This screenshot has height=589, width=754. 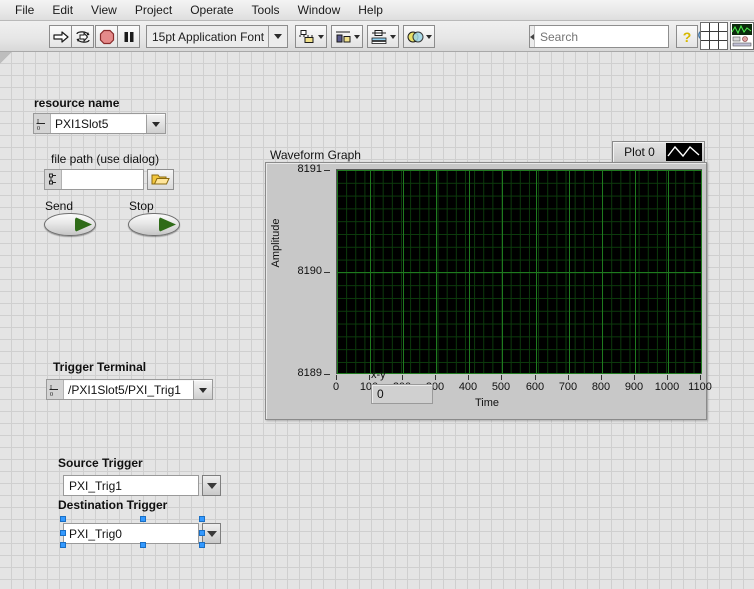 What do you see at coordinates (309, 169) in the screenshot?
I see `y-tick-label: 8191` at bounding box center [309, 169].